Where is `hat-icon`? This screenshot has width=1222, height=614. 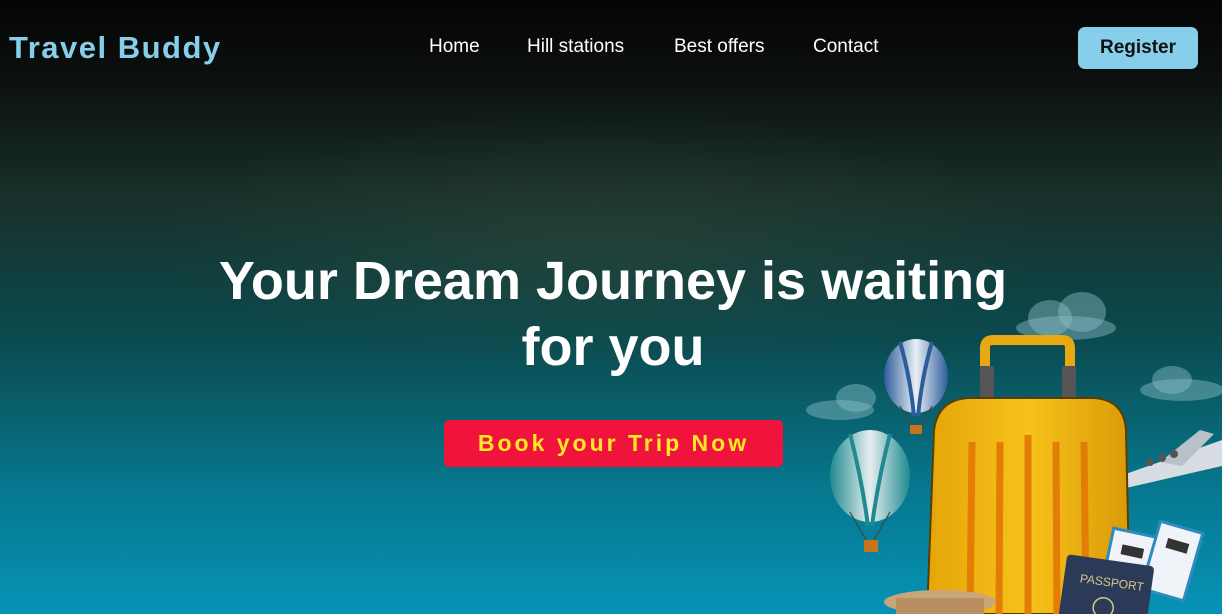 hat-icon is located at coordinates (940, 602).